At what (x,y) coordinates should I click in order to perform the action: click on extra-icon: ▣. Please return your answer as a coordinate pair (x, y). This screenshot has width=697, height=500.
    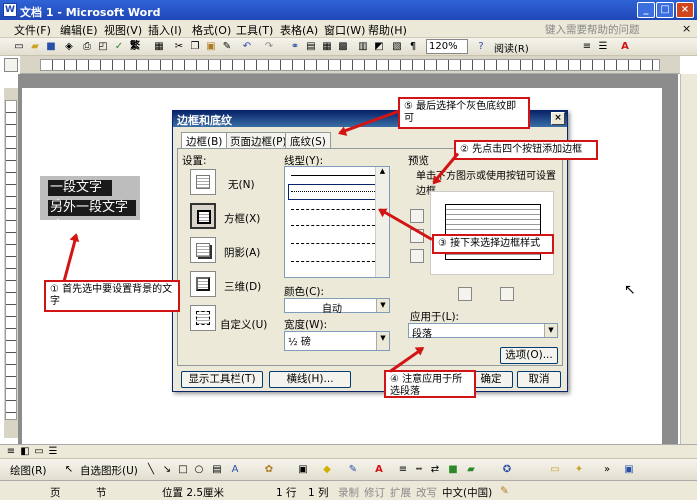
    Looking at the image, I should click on (629, 470).